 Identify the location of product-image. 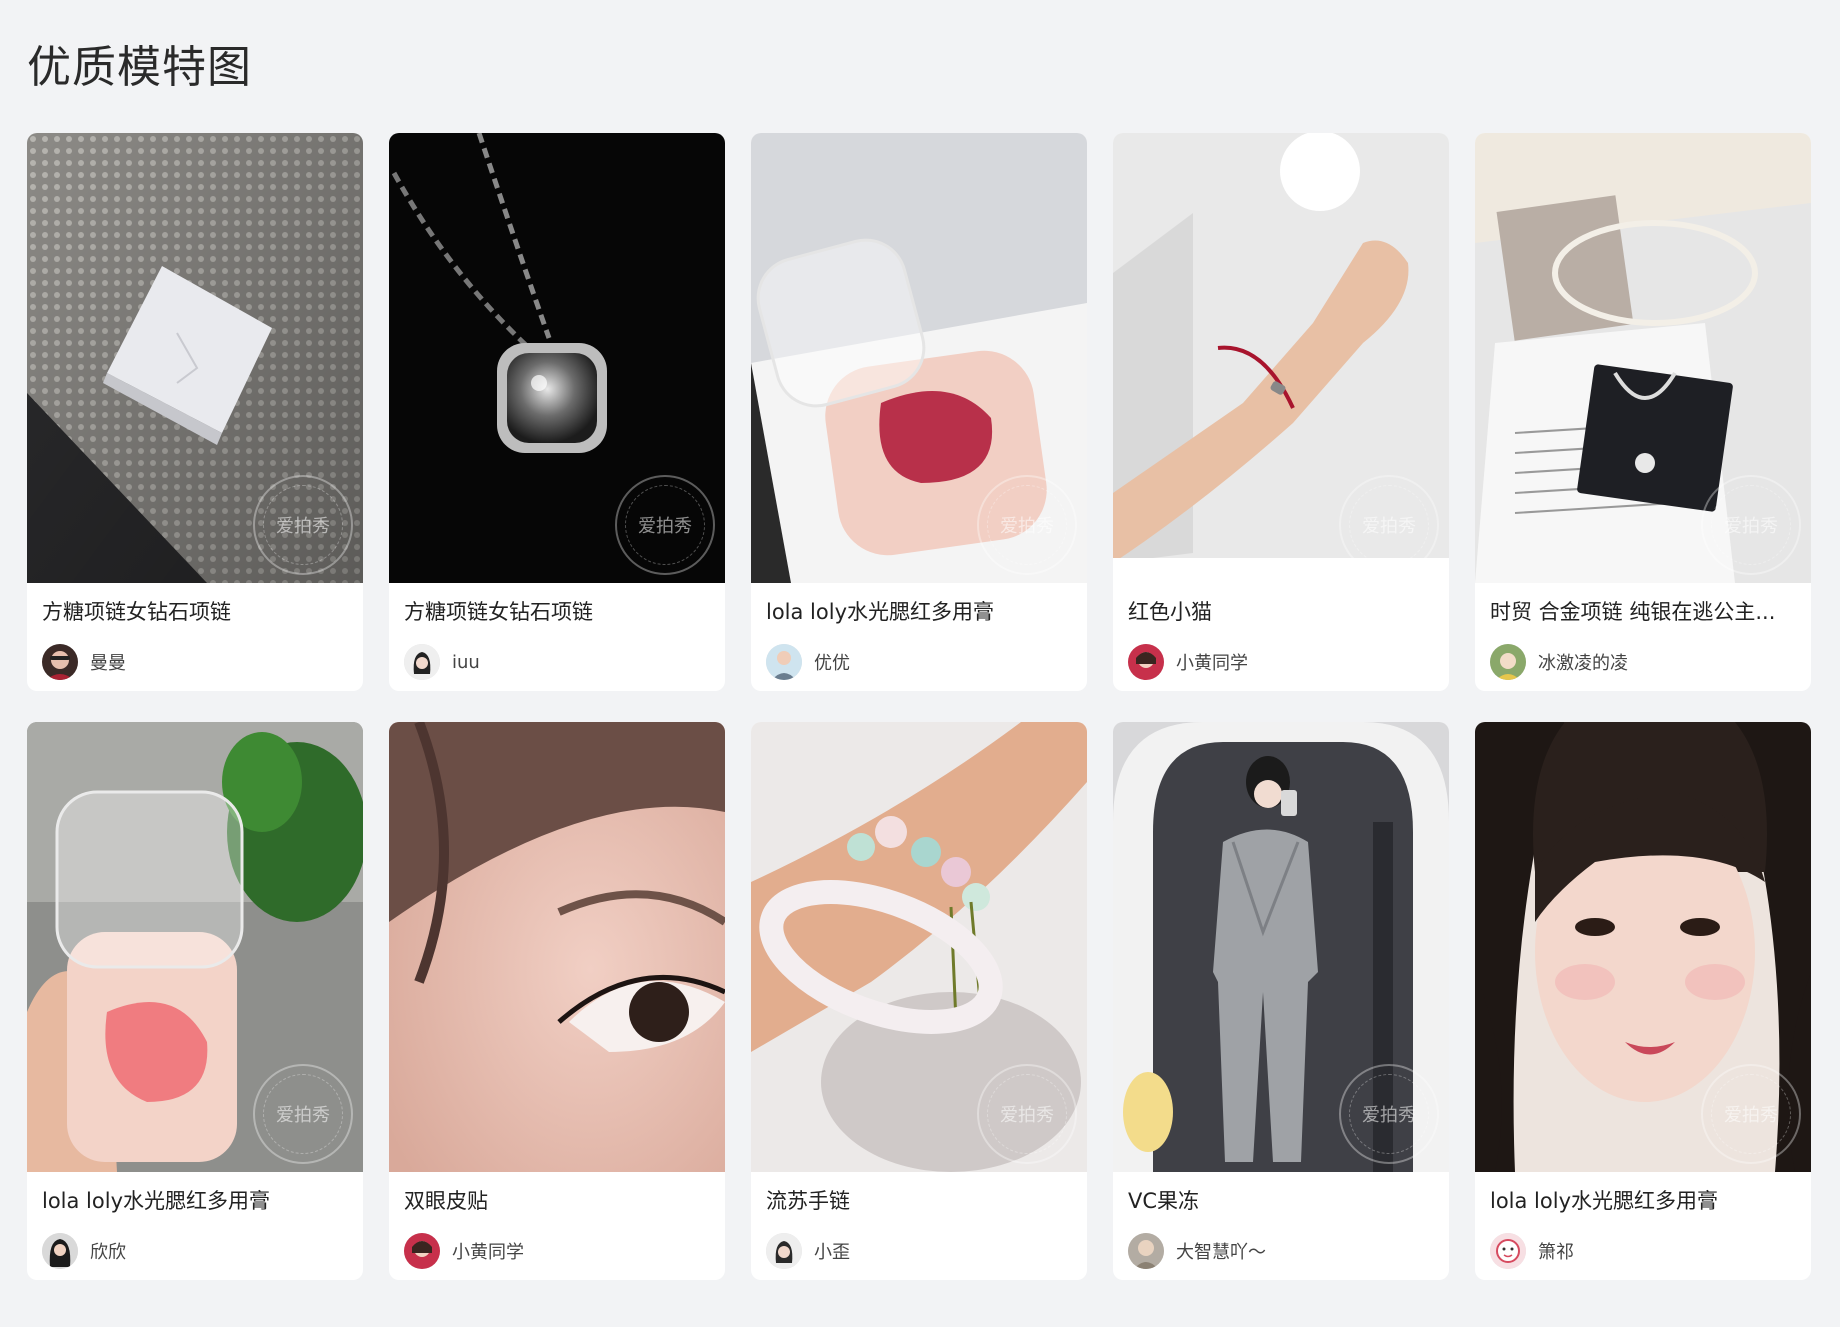
(557, 947).